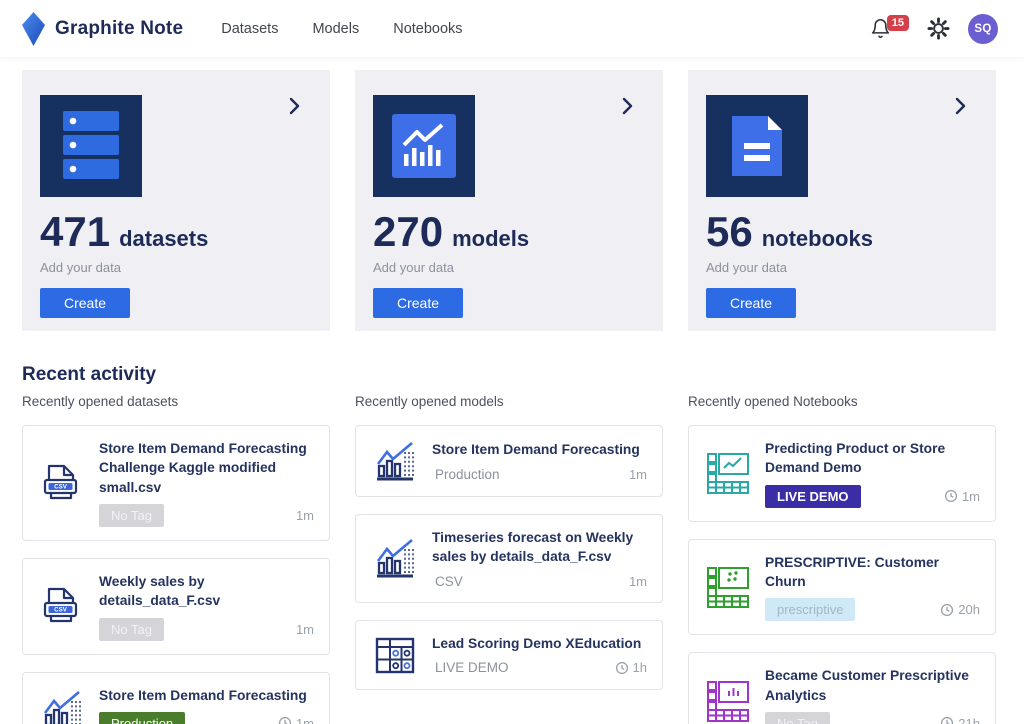  I want to click on tag-badge: prescriptive, so click(810, 610).